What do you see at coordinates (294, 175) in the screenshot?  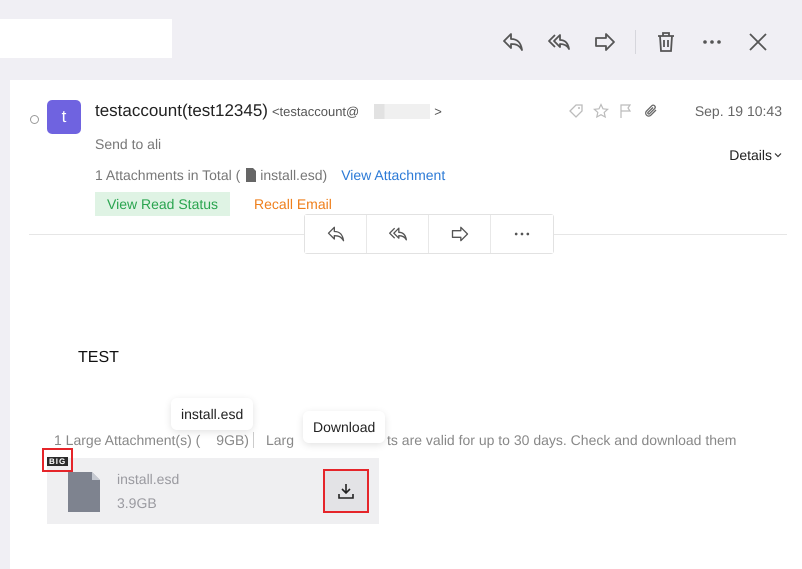 I see `attachment-name: install.esd)` at bounding box center [294, 175].